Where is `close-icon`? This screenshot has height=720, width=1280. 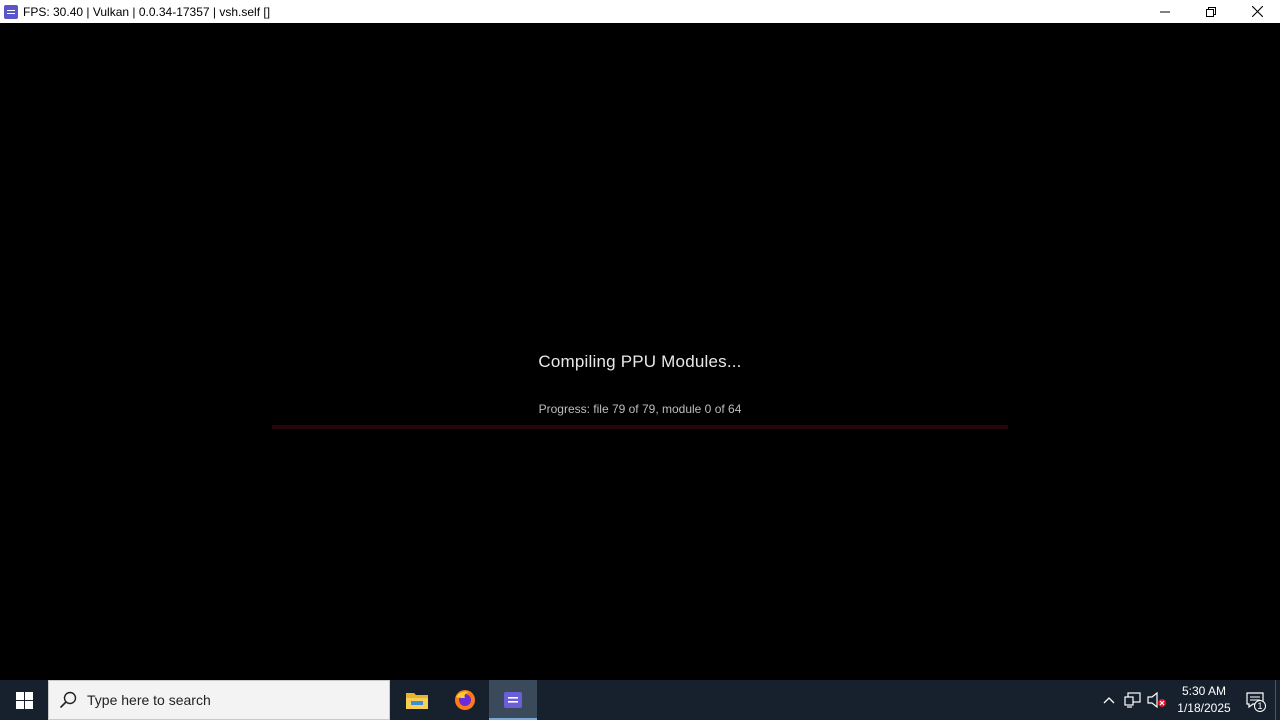 close-icon is located at coordinates (1257, 11).